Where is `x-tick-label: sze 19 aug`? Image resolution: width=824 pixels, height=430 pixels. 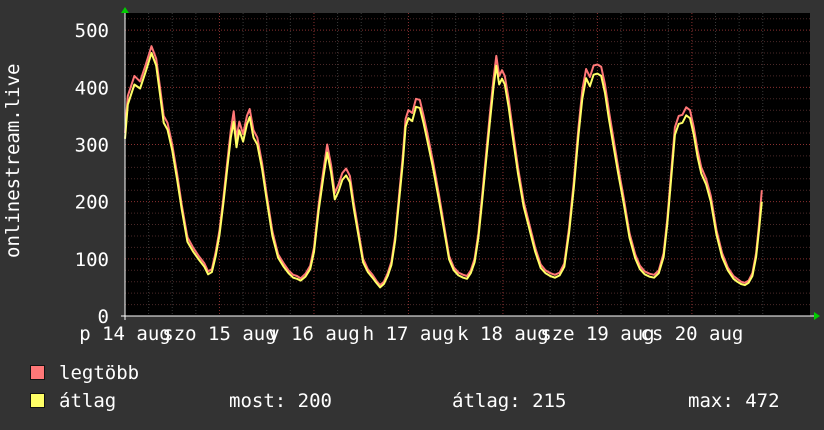
x-tick-label: sze 19 aug is located at coordinates (597, 334).